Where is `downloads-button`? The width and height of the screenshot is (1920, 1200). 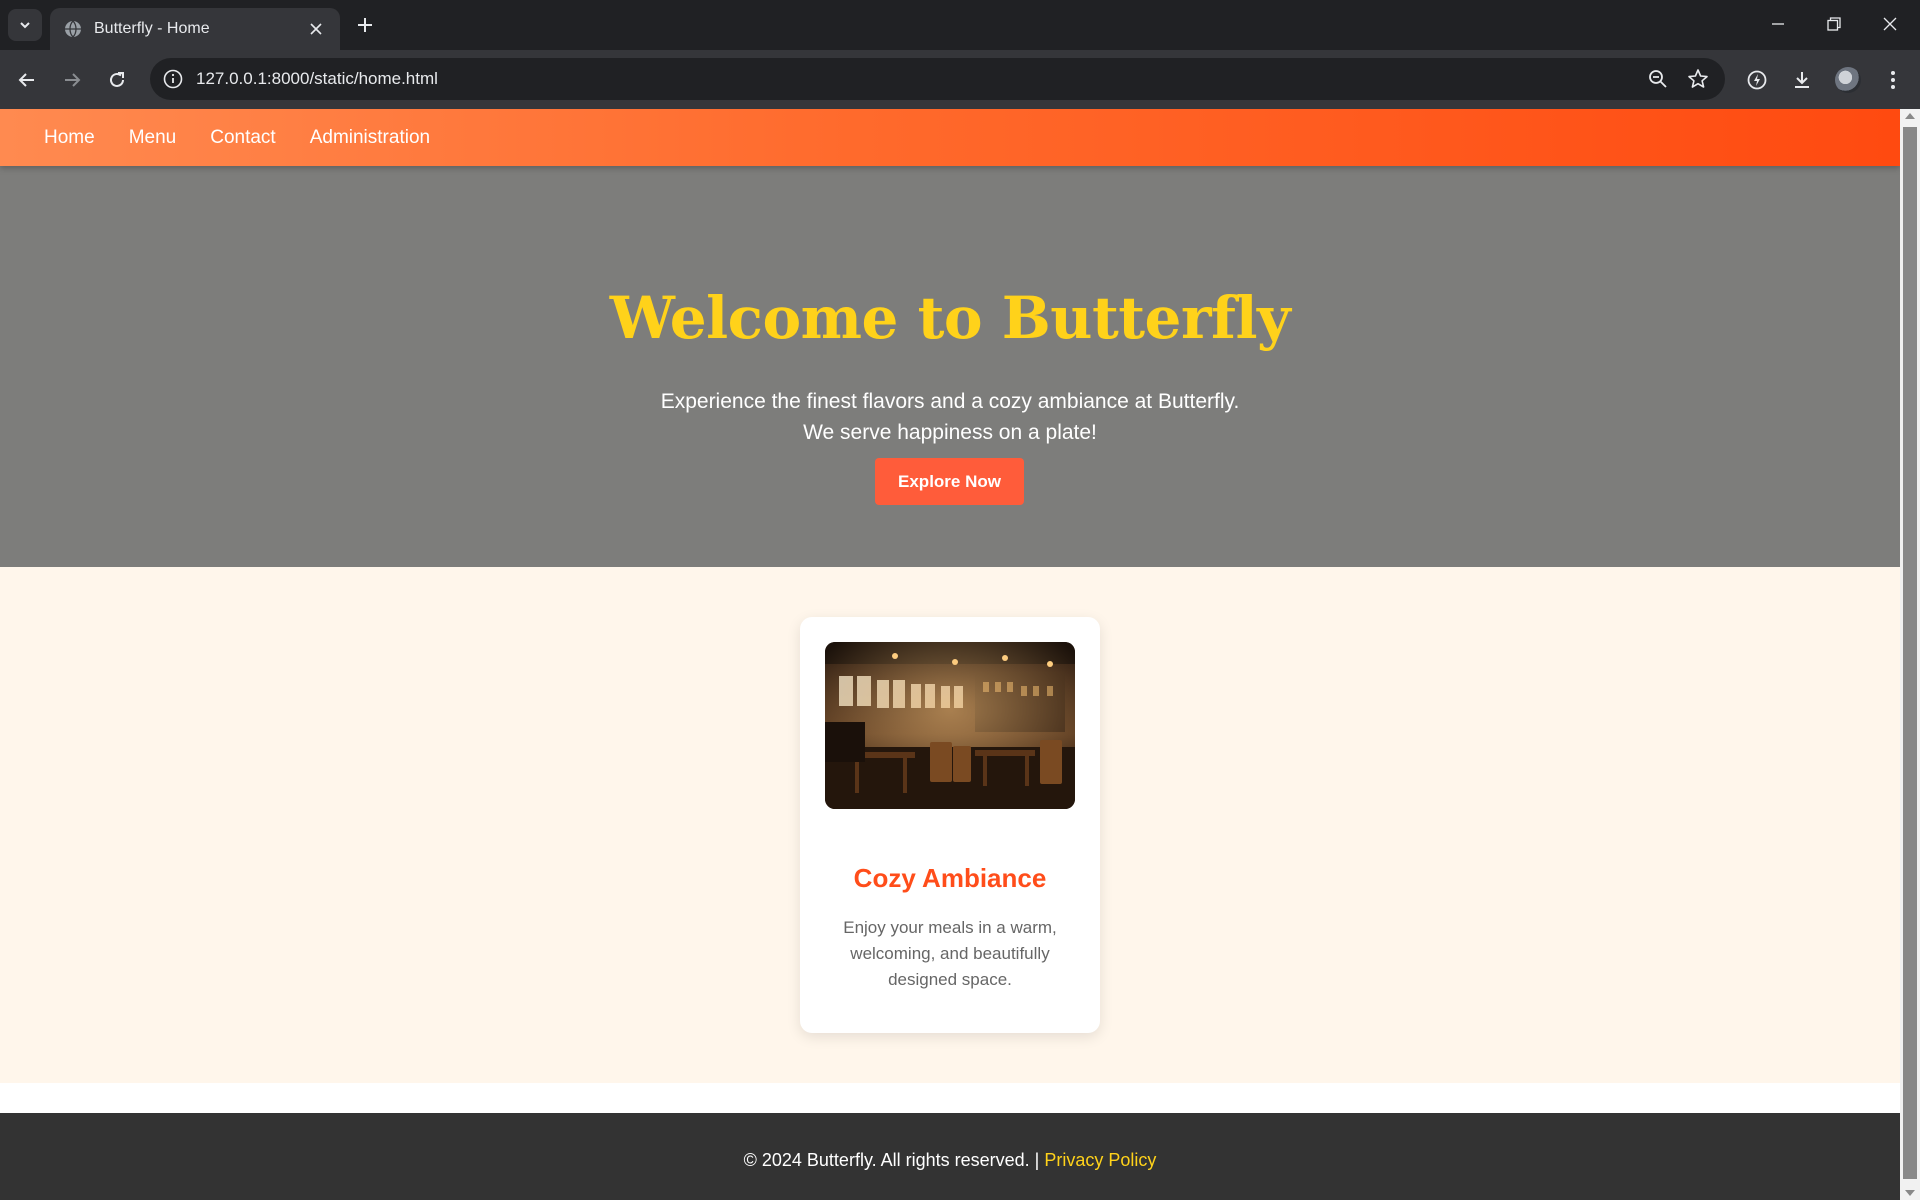 downloads-button is located at coordinates (1802, 80).